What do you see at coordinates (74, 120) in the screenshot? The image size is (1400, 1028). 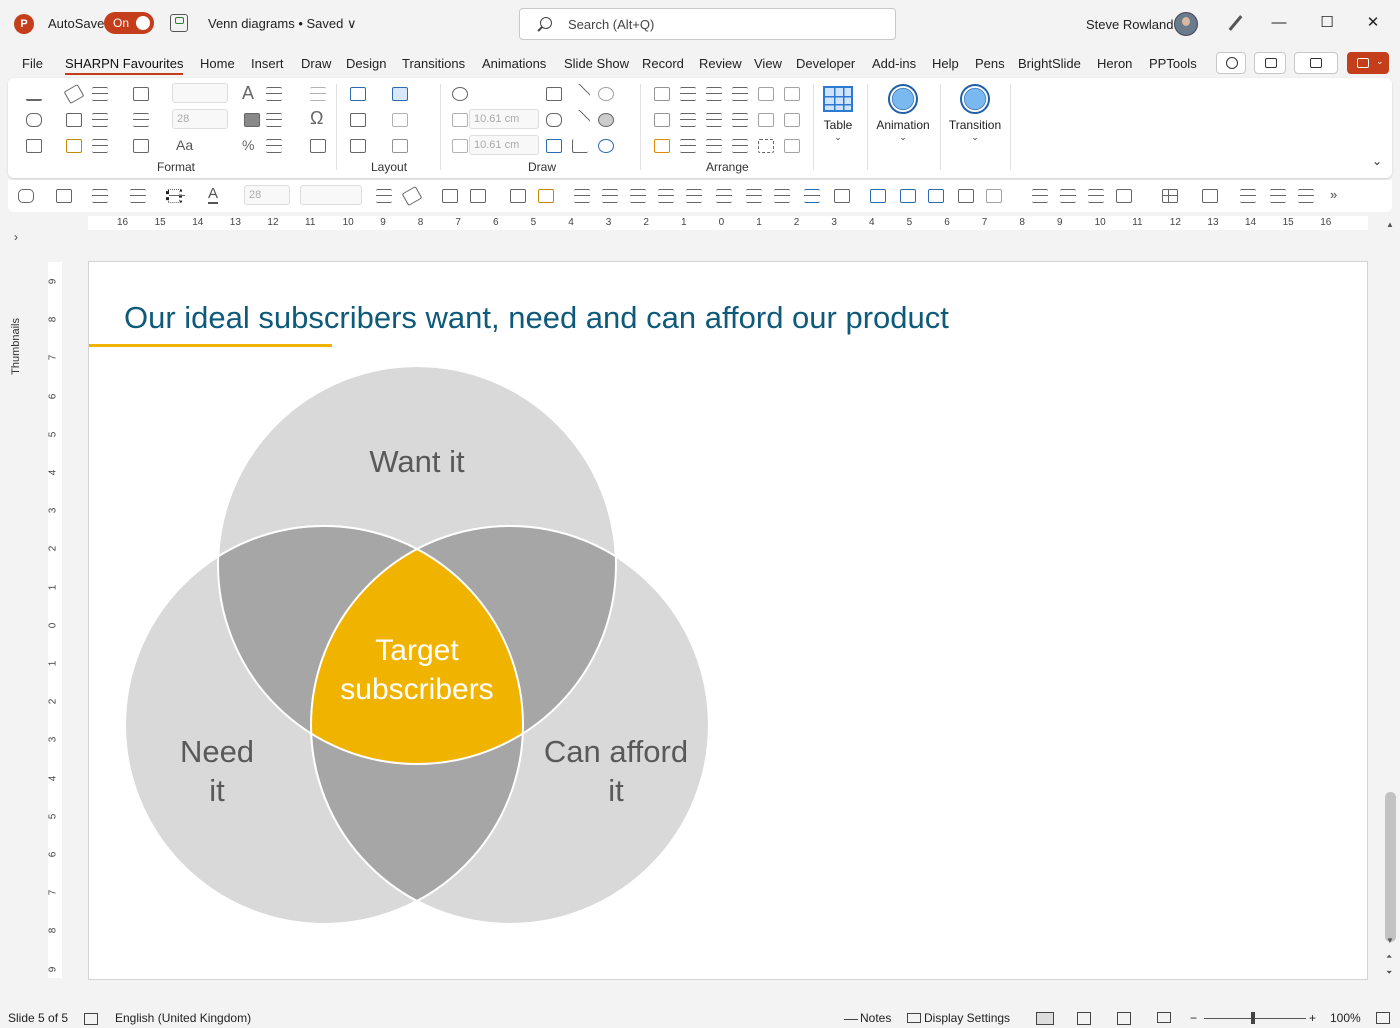 I see `style-icon` at bounding box center [74, 120].